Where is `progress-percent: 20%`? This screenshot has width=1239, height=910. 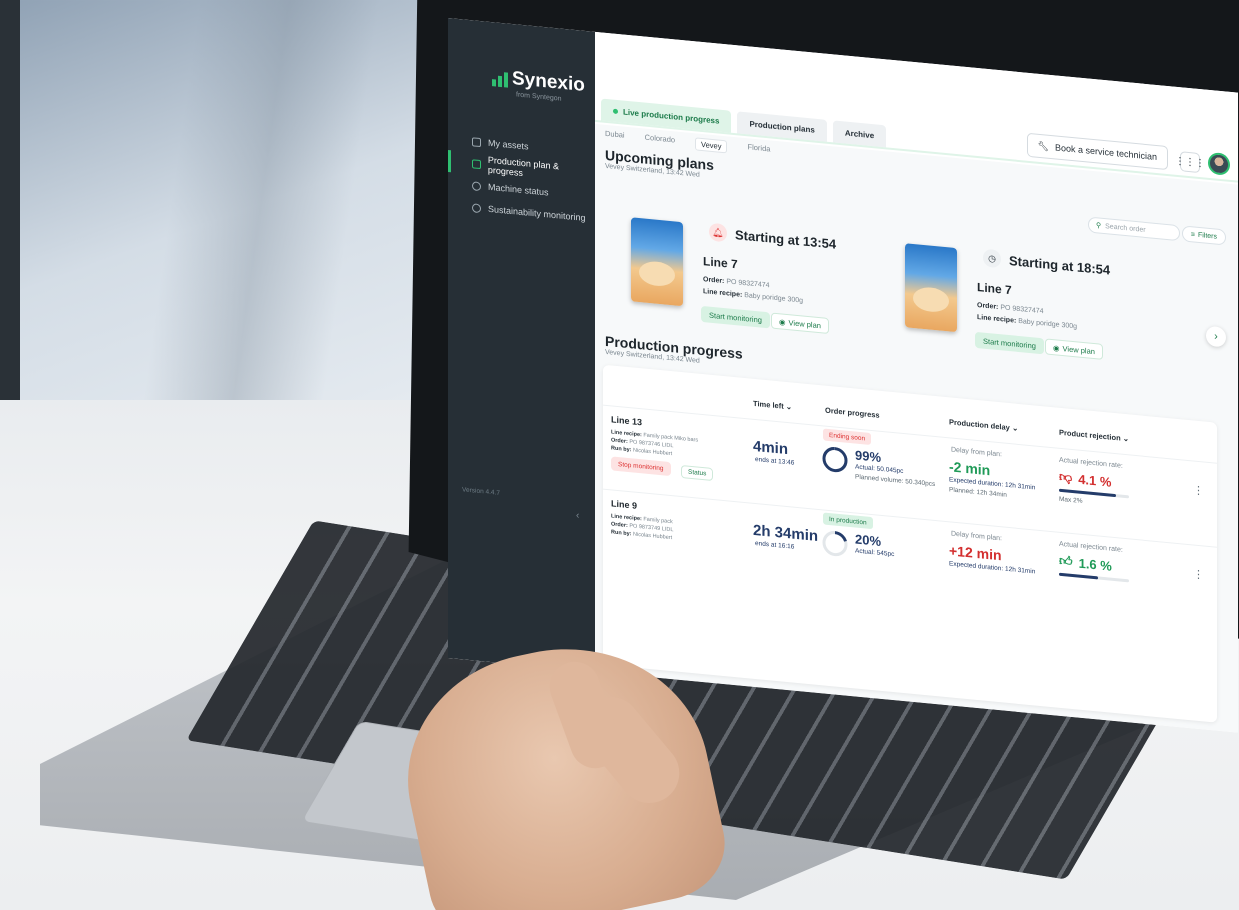 progress-percent: 20% is located at coordinates (868, 540).